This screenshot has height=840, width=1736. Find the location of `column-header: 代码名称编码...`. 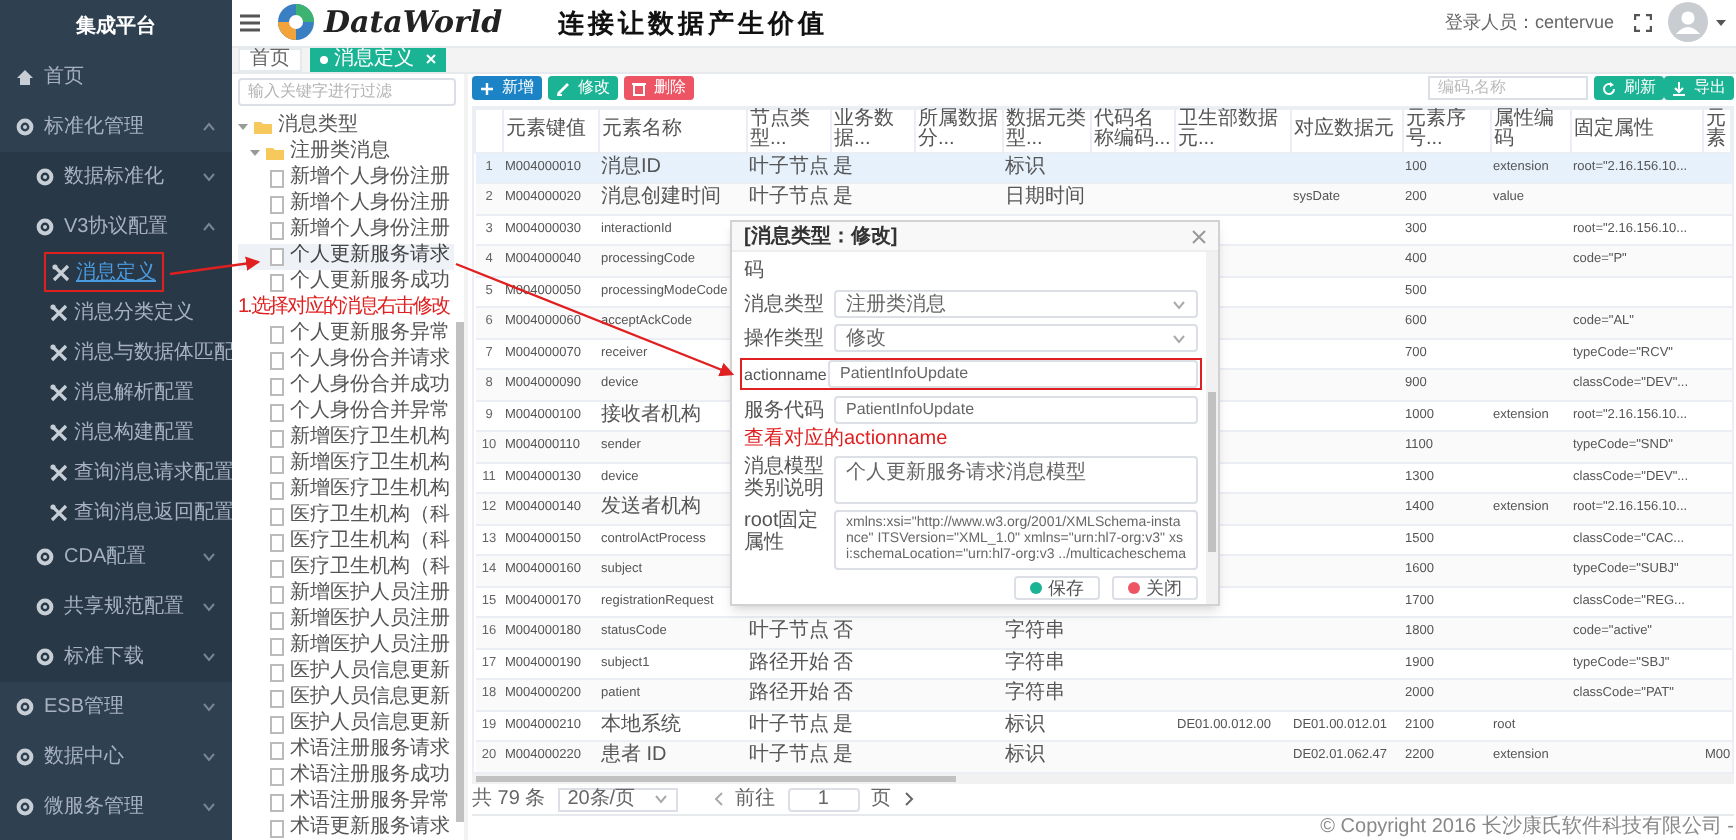

column-header: 代码名称编码... is located at coordinates (1133, 130).